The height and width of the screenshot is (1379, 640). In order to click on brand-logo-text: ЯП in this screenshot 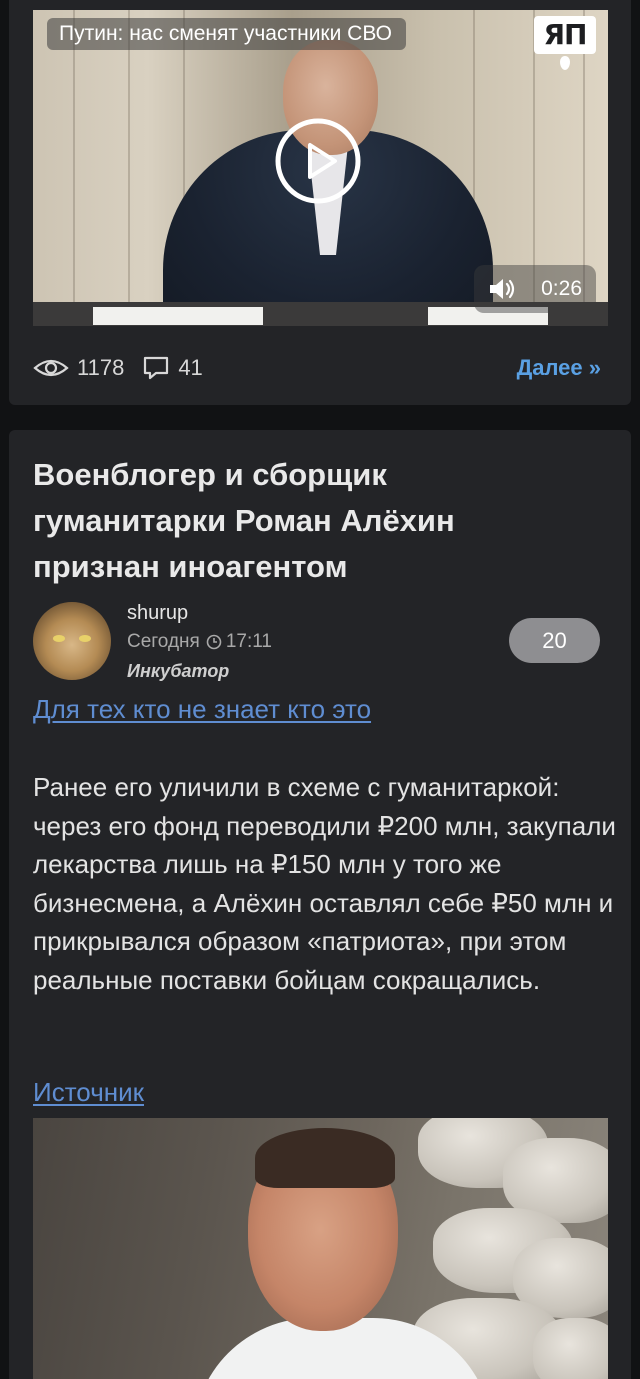, I will do `click(565, 34)`.